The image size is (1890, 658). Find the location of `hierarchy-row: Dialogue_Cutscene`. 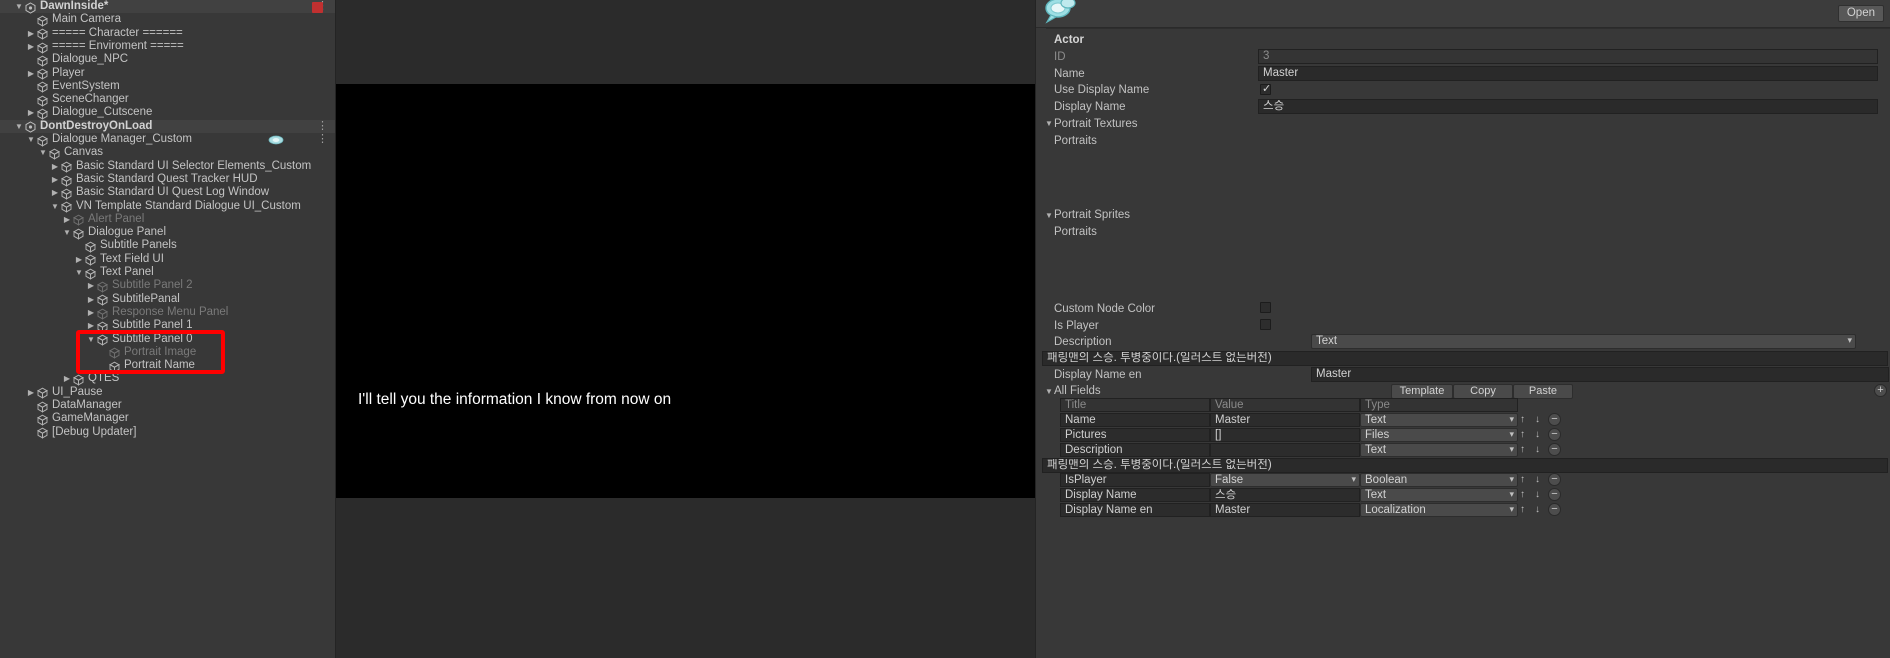

hierarchy-row: Dialogue_Cutscene is located at coordinates (167, 113).